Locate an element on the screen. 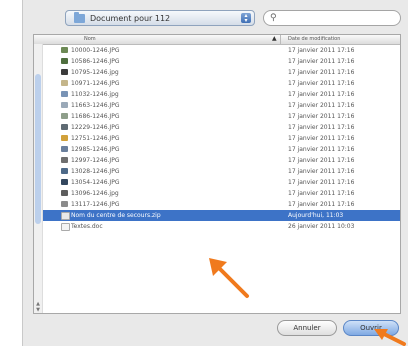 This screenshot has width=408, height=346. annotation-arrow-file is located at coordinates (229, 278).